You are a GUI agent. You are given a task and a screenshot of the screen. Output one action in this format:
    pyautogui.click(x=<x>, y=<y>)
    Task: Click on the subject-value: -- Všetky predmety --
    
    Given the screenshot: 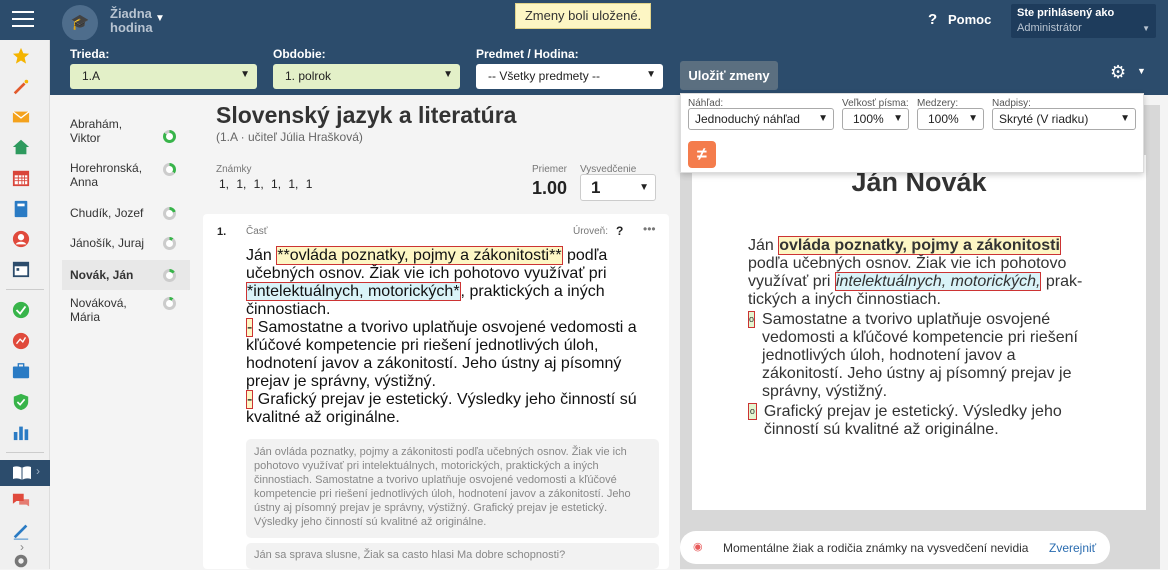 What is the action you would take?
    pyautogui.click(x=544, y=76)
    